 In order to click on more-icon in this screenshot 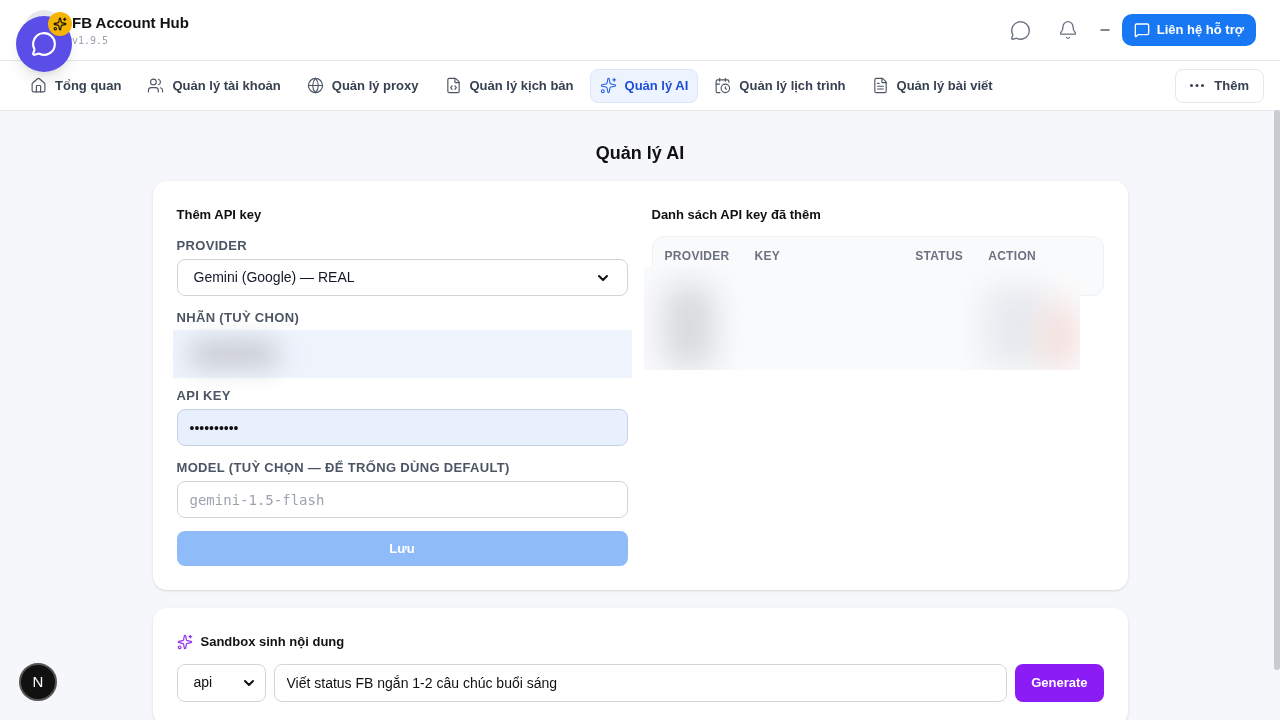, I will do `click(1197, 85)`.